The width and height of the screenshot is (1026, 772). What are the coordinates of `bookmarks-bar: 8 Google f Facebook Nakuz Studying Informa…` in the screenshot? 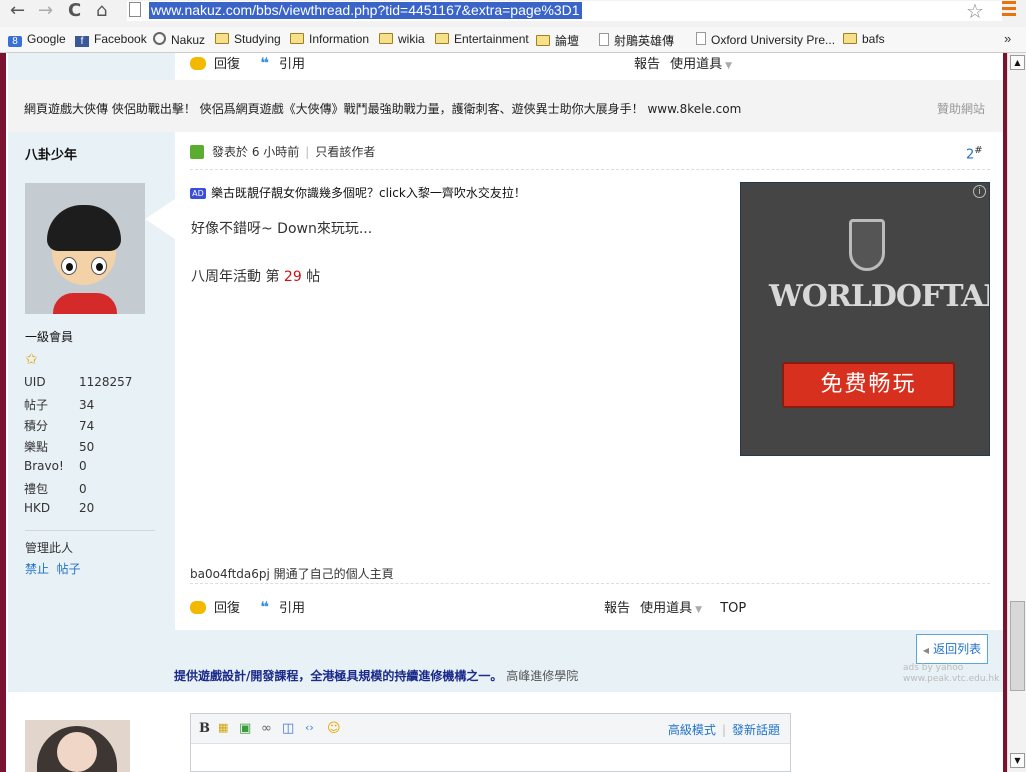 It's located at (513, 40).